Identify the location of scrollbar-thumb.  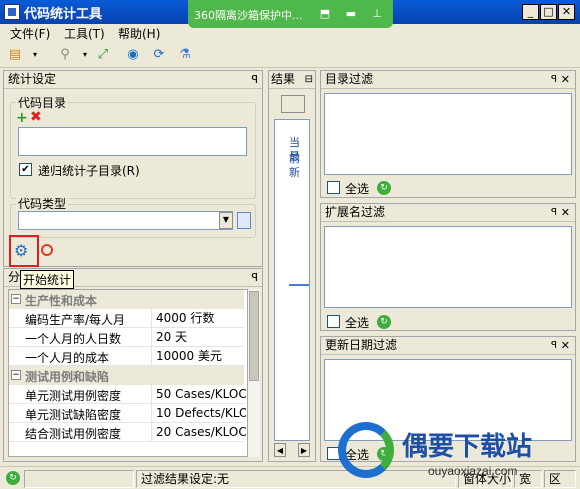
(254, 336).